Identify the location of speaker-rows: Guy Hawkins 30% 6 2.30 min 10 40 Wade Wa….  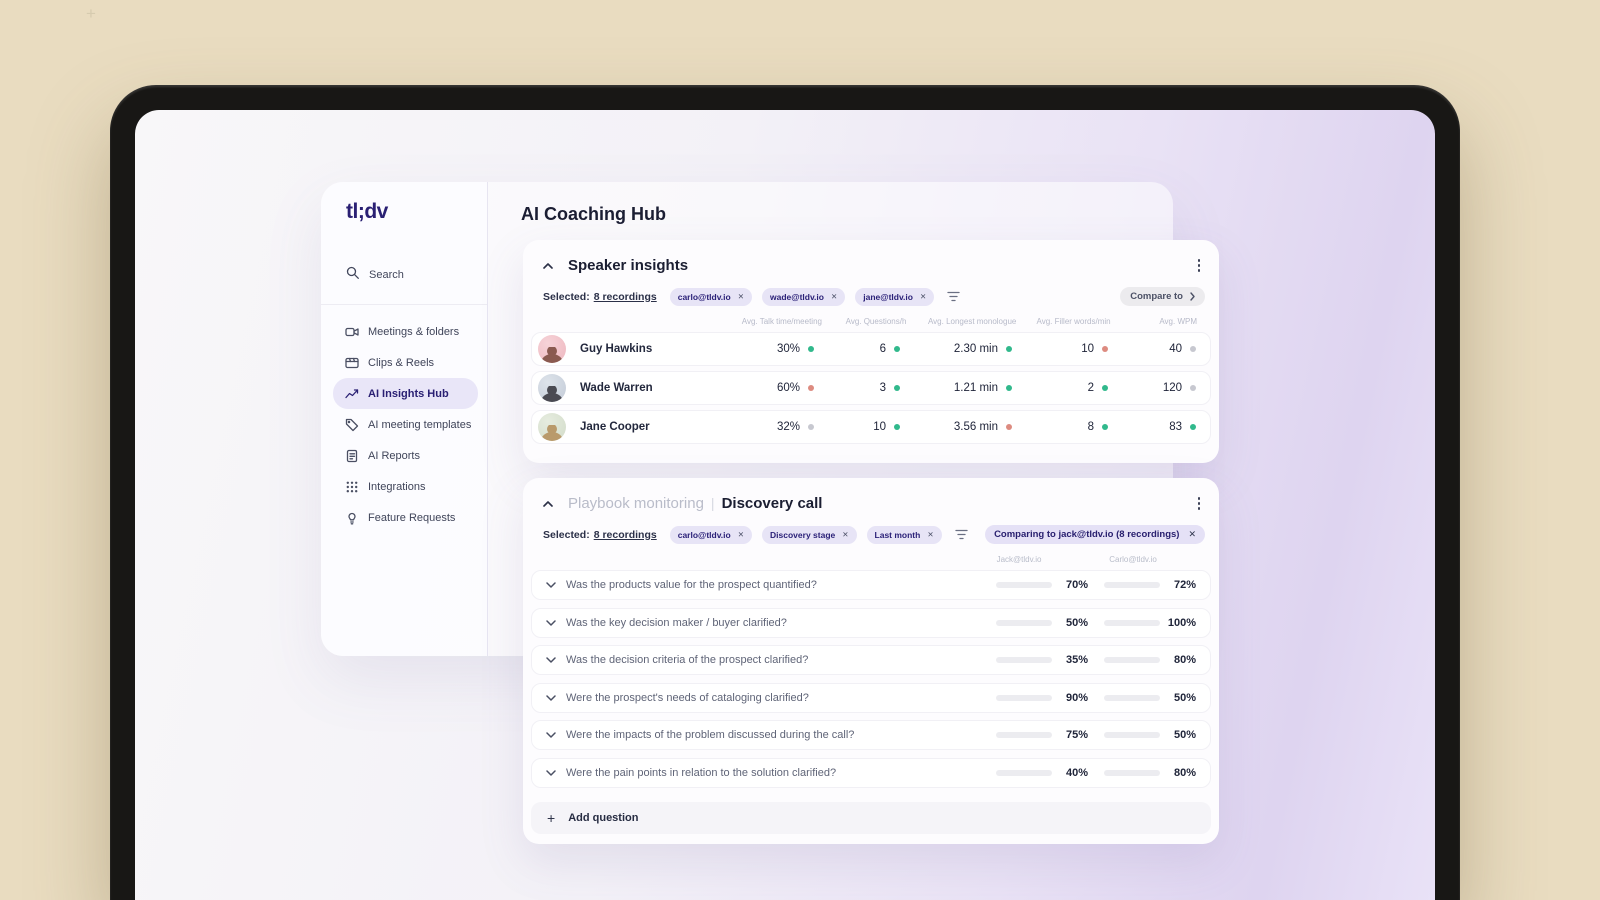
(871, 390).